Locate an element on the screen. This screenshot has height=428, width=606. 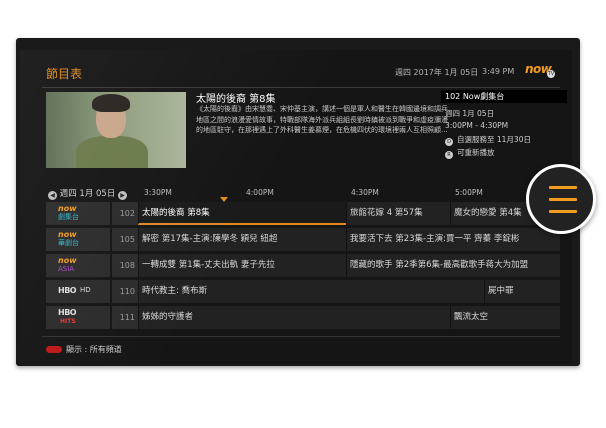
header-date: 週四 2017年 1月 05日 is located at coordinates (437, 72).